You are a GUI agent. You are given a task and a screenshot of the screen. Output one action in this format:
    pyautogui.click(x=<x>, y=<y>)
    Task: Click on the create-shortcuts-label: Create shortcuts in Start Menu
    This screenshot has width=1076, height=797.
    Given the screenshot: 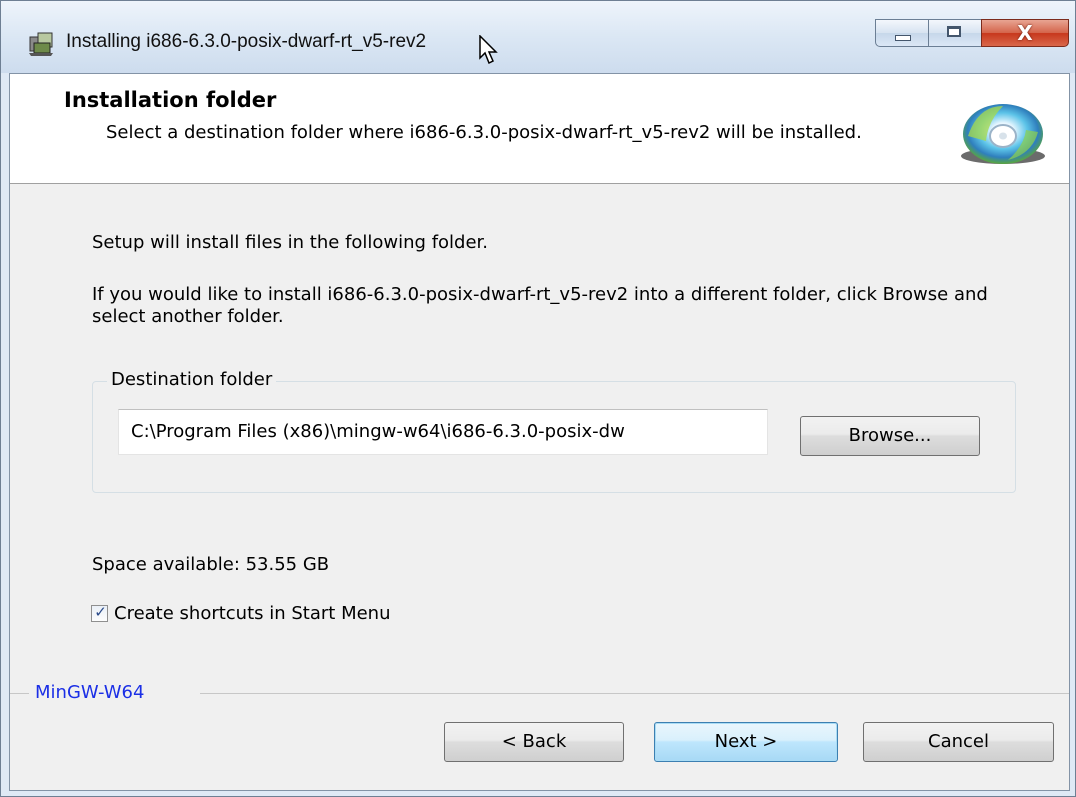 What is the action you would take?
    pyautogui.click(x=252, y=614)
    